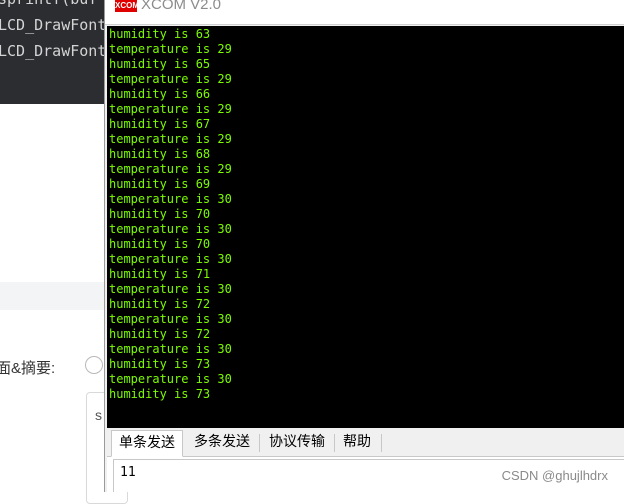 The width and height of the screenshot is (624, 504). What do you see at coordinates (94, 365) in the screenshot?
I see `summary-radio-button` at bounding box center [94, 365].